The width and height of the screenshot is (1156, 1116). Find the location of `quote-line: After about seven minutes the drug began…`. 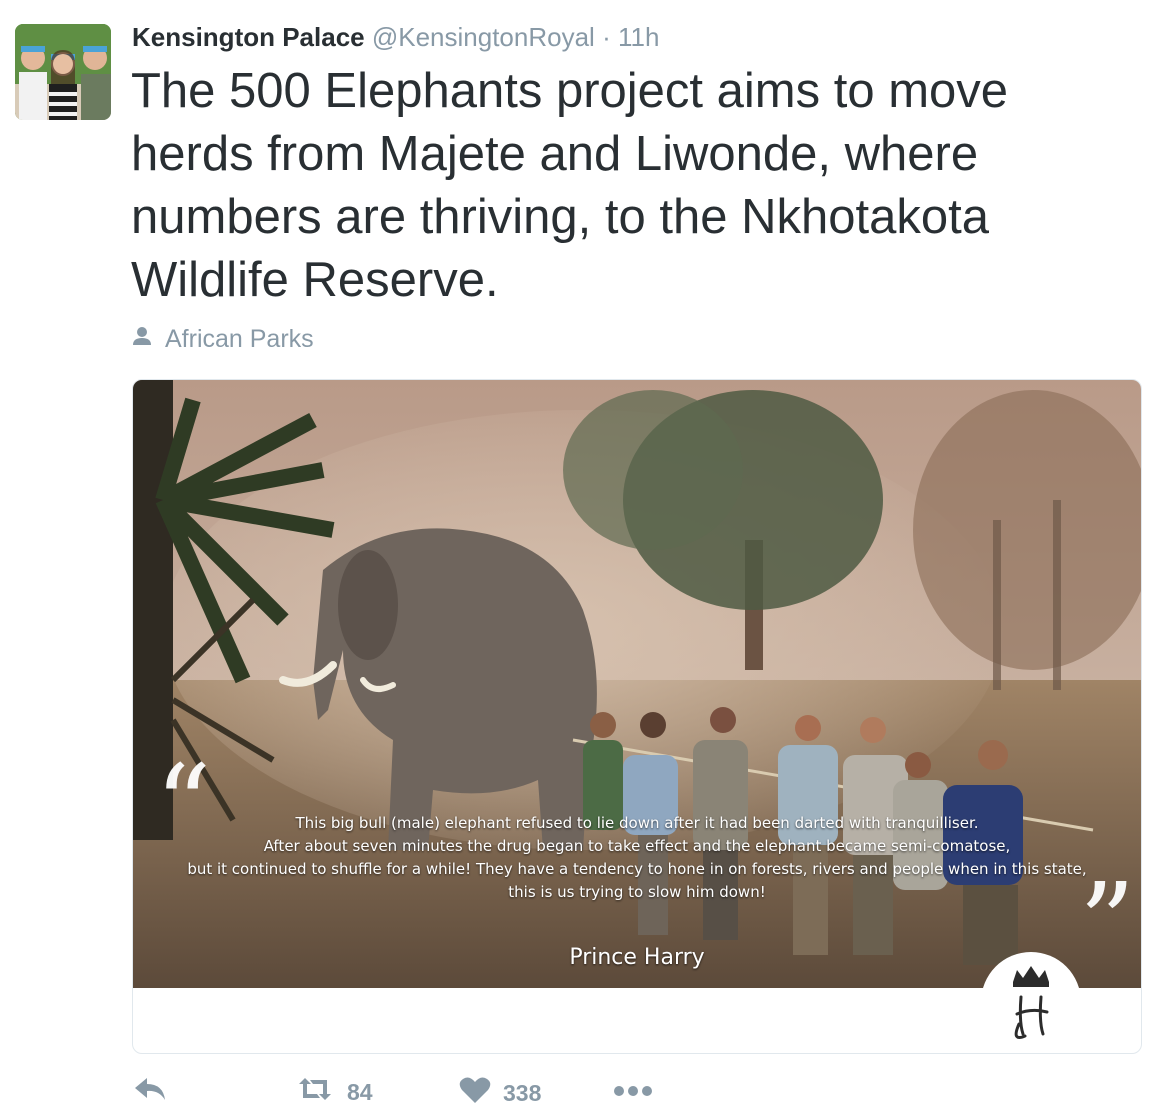

quote-line: After about seven minutes the drug began… is located at coordinates (637, 846).